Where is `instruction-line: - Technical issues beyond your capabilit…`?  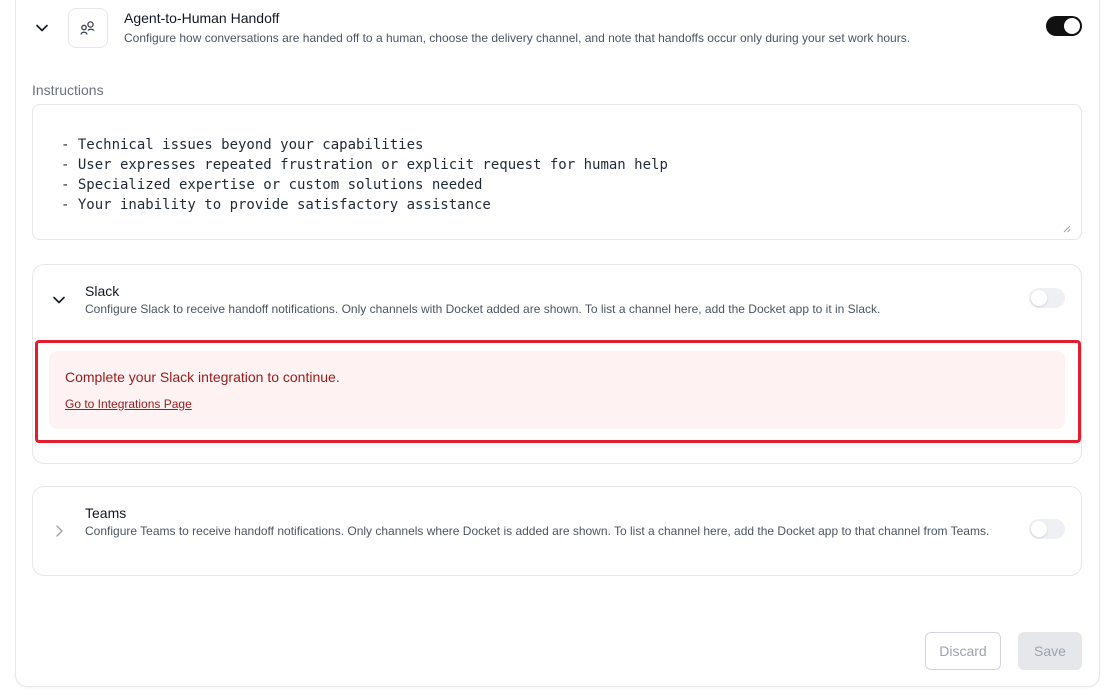 instruction-line: - Technical issues beyond your capabilit… is located at coordinates (242, 145).